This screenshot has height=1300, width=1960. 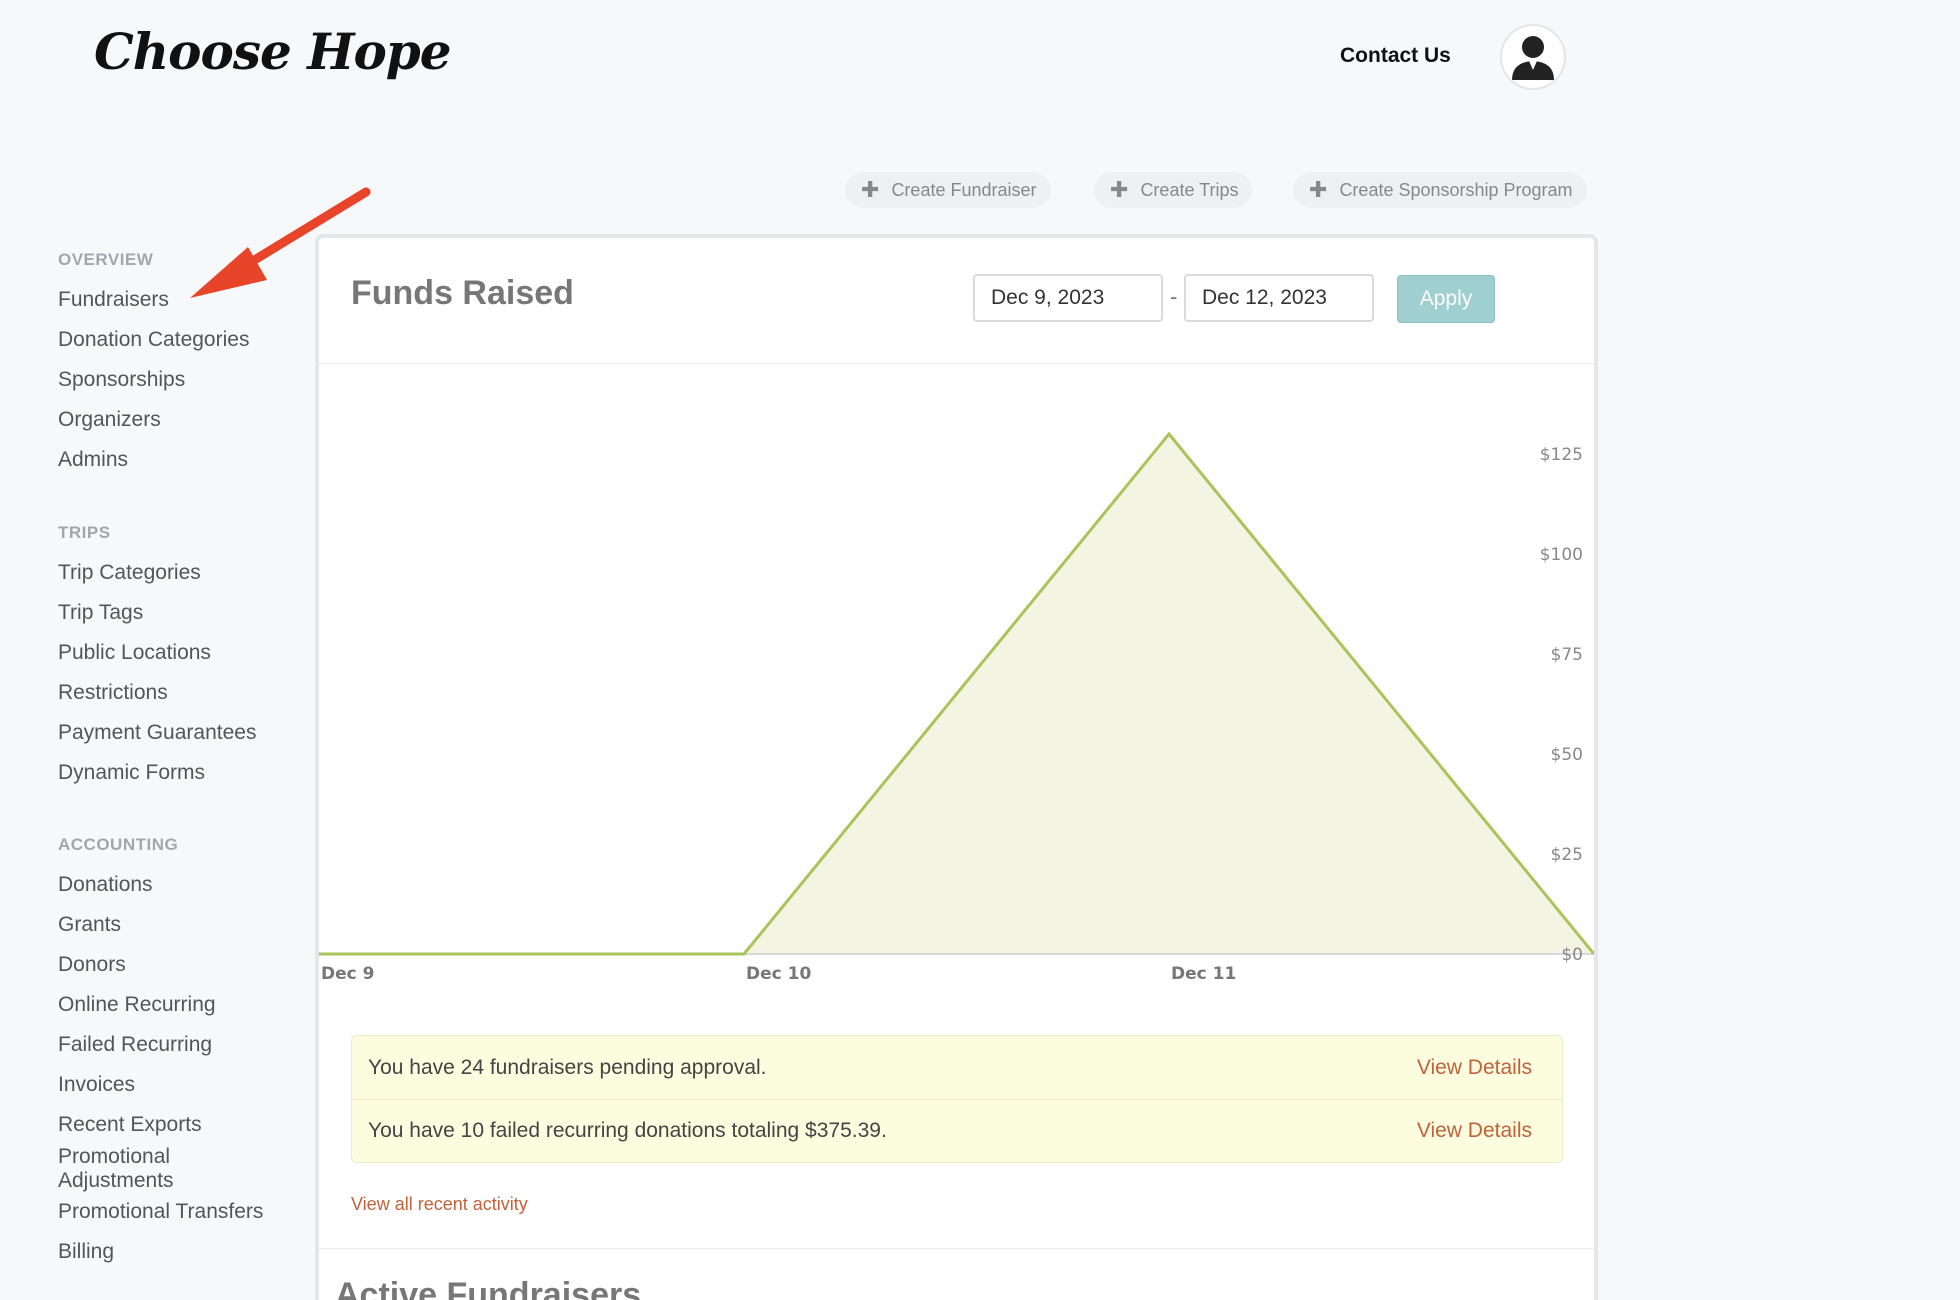 I want to click on y-tick-label: $0, so click(x=1572, y=955).